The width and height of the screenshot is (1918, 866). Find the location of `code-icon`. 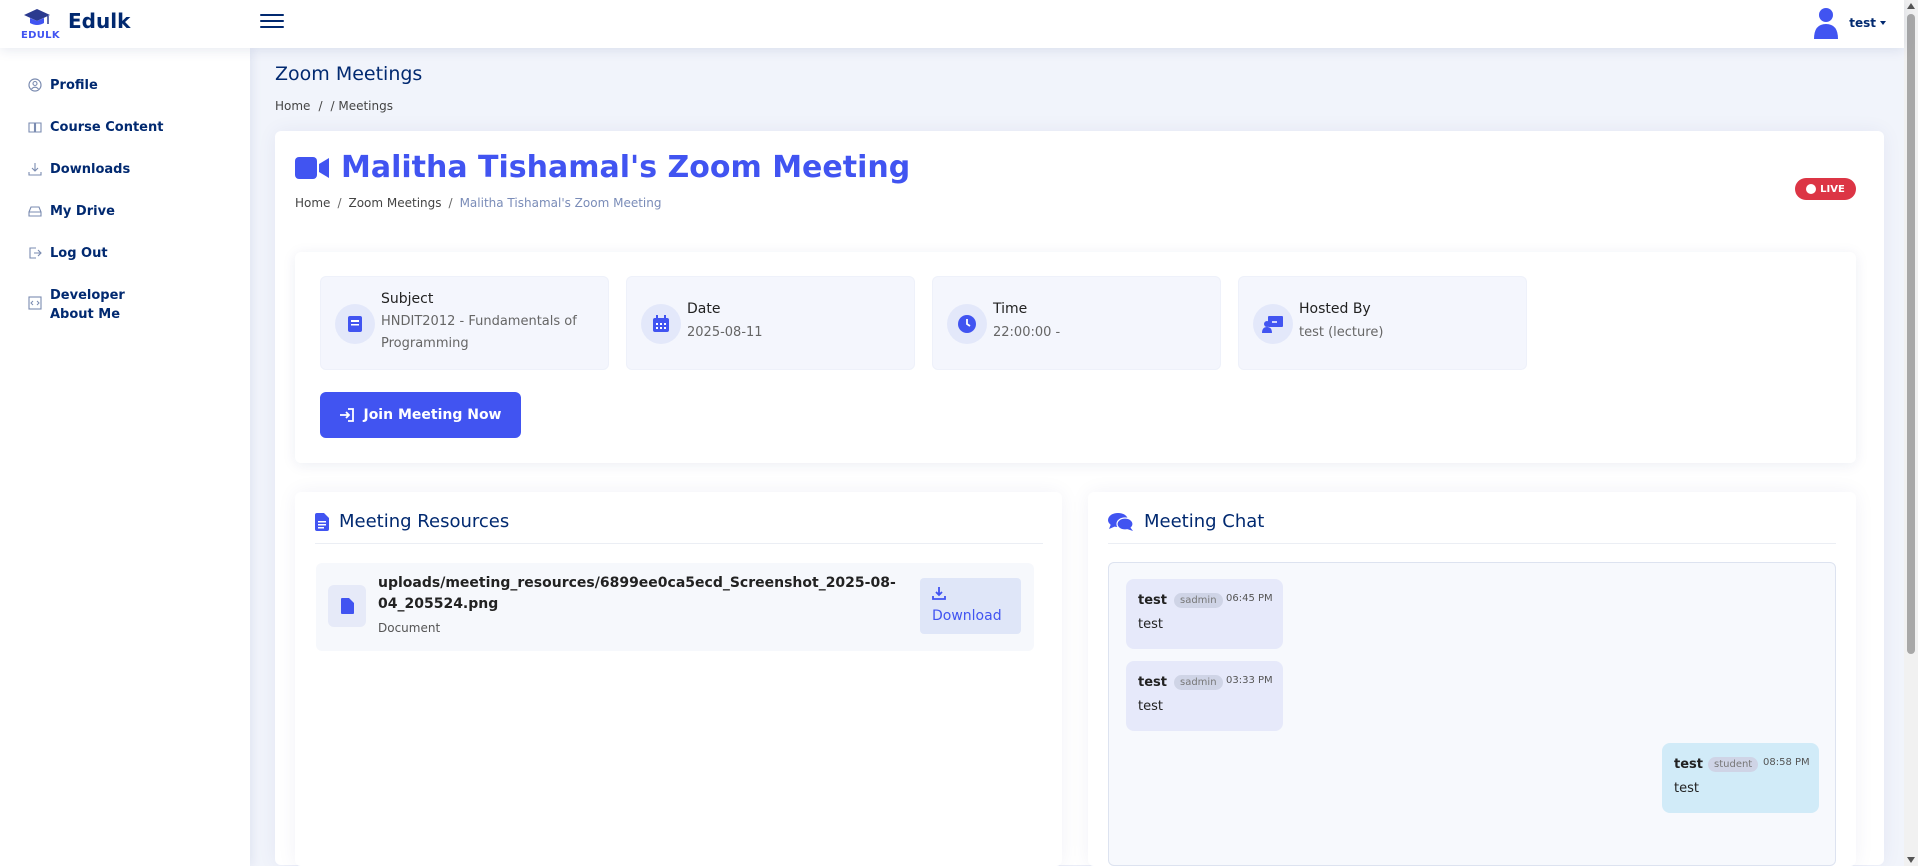

code-icon is located at coordinates (35, 303).